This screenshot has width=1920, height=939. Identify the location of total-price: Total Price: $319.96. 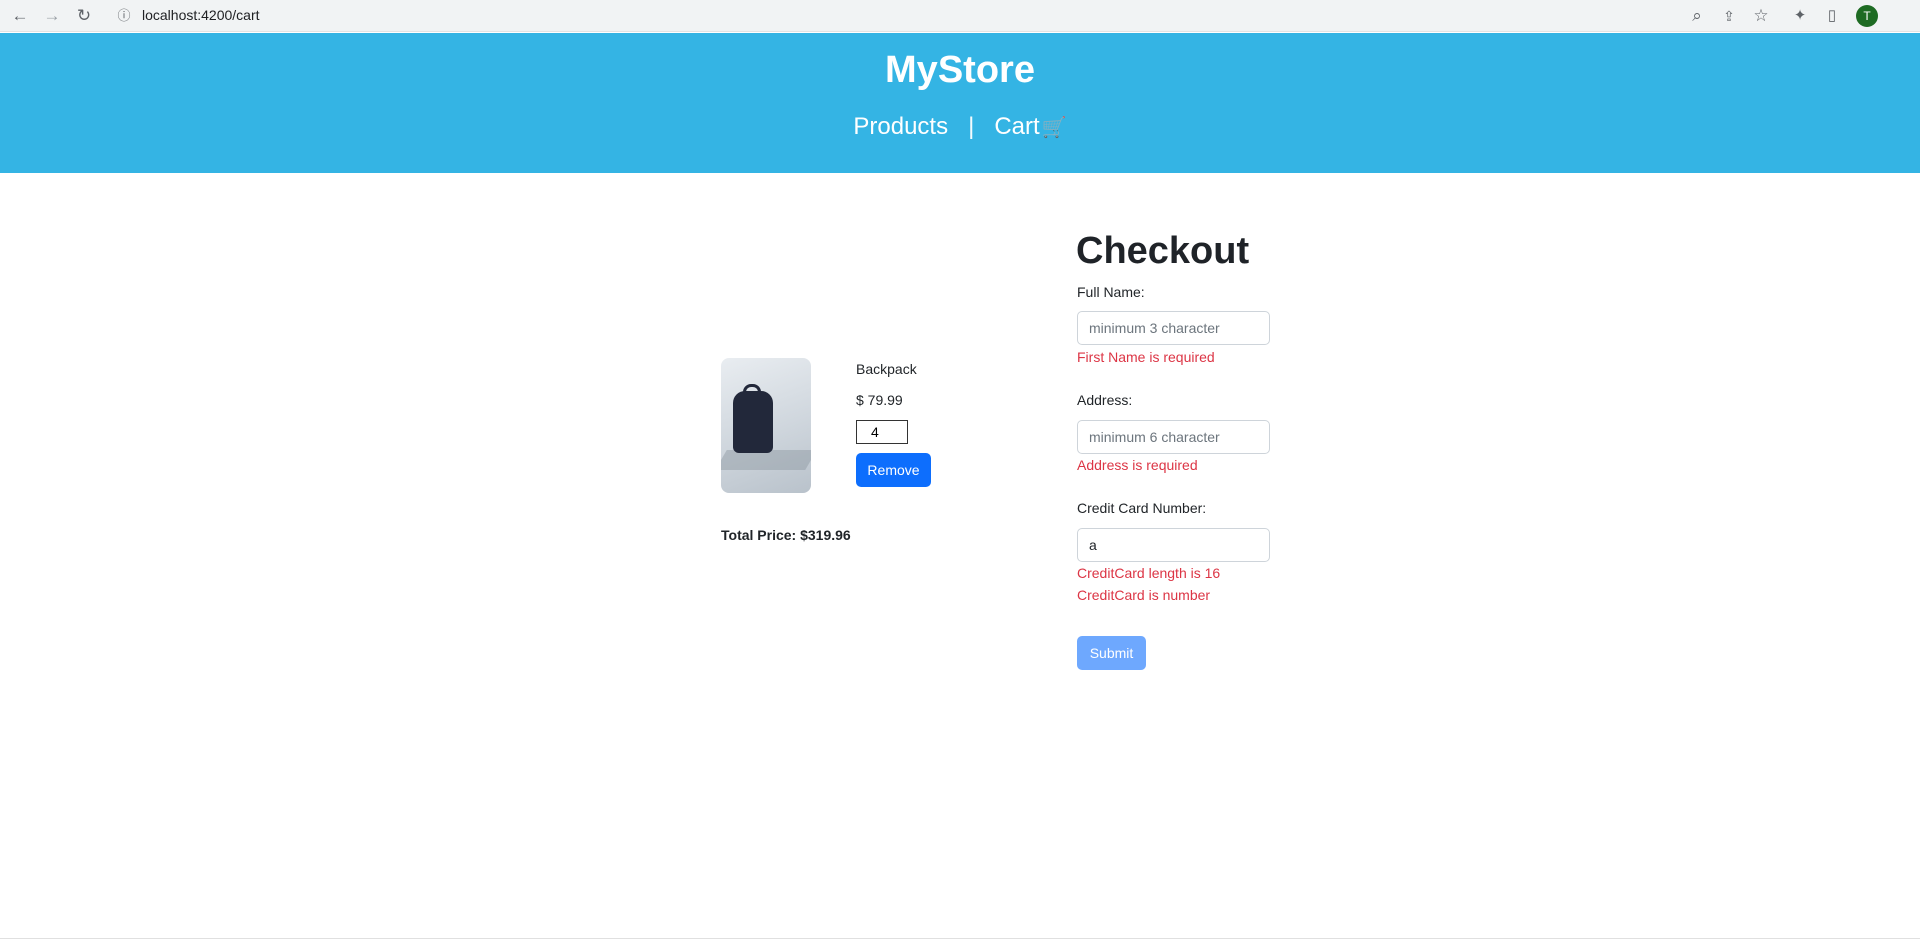
(786, 535).